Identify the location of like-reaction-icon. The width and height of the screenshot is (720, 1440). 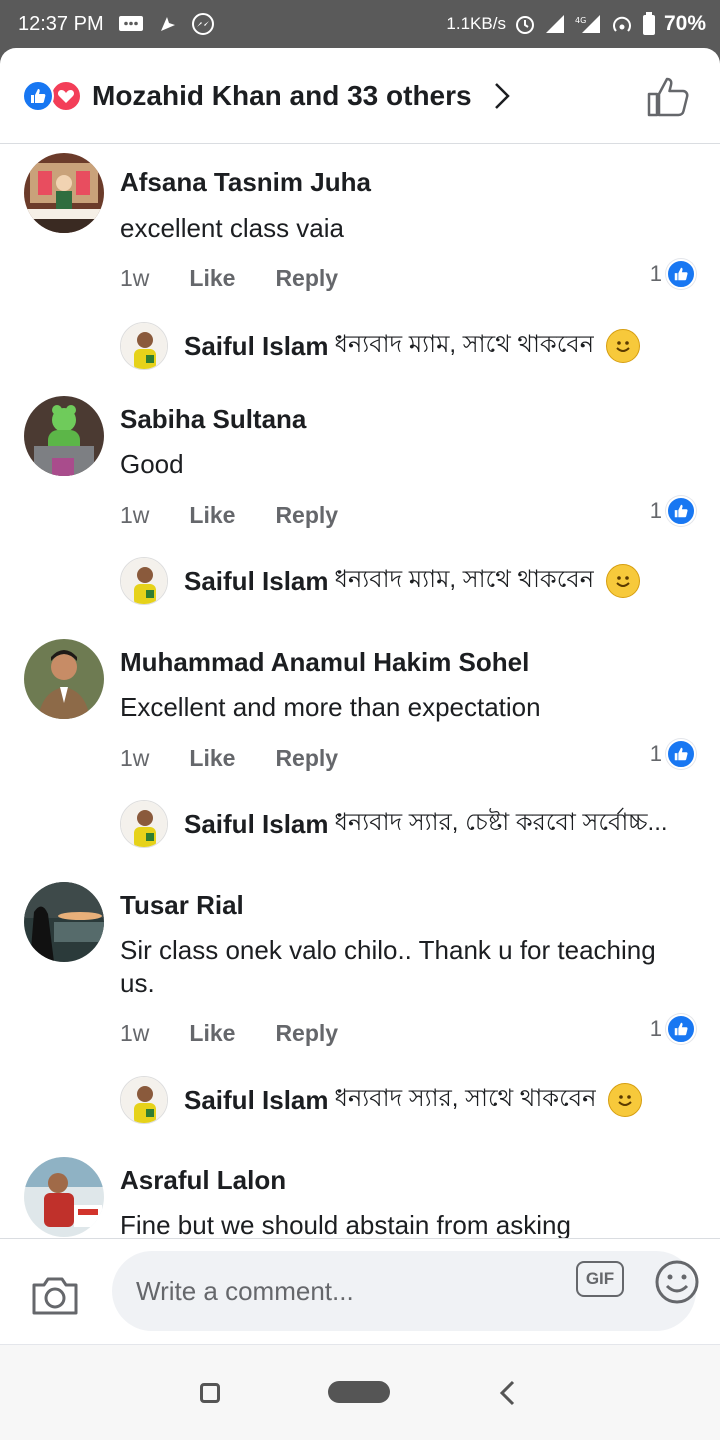
(38, 95).